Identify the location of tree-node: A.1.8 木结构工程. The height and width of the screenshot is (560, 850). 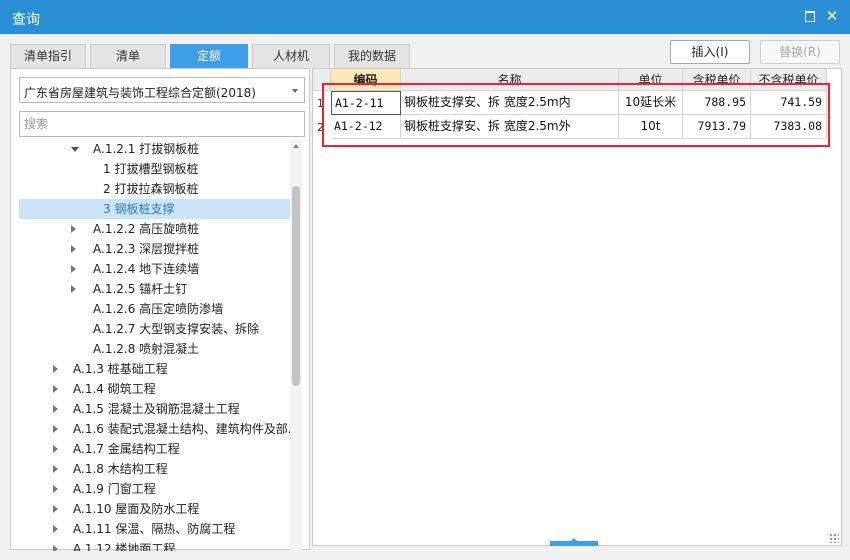
(156, 469).